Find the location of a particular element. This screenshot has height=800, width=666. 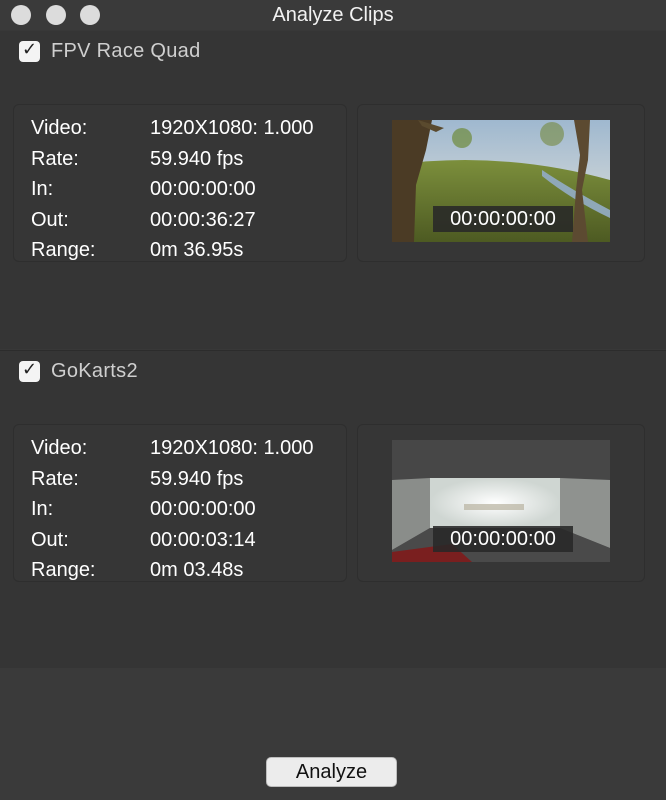

clip-header: ✓ FPV Race Quad is located at coordinates (110, 51).